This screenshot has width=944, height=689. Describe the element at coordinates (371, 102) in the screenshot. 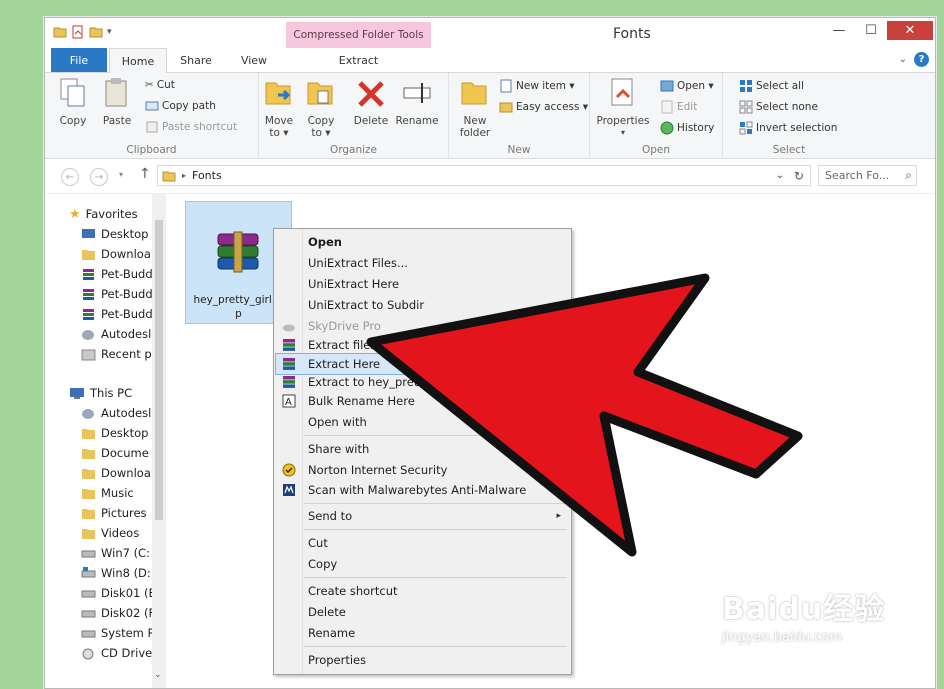

I see `delete-button: Delete` at that location.